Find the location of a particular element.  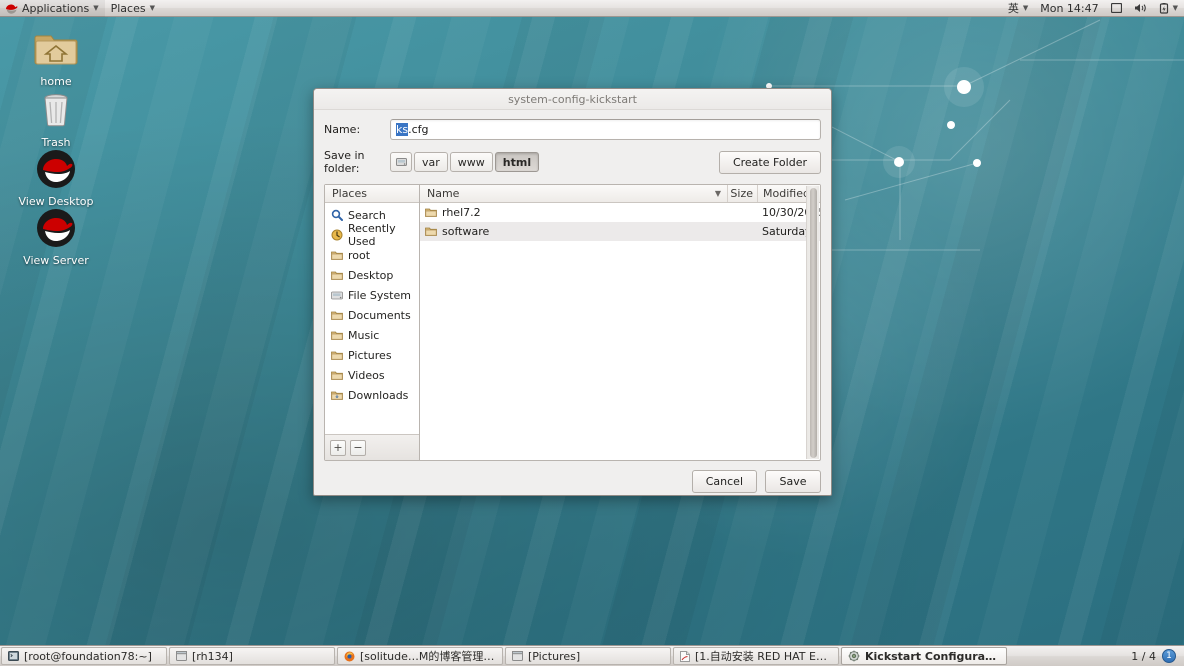

place-item-downloads: Downloads is located at coordinates (372, 395).